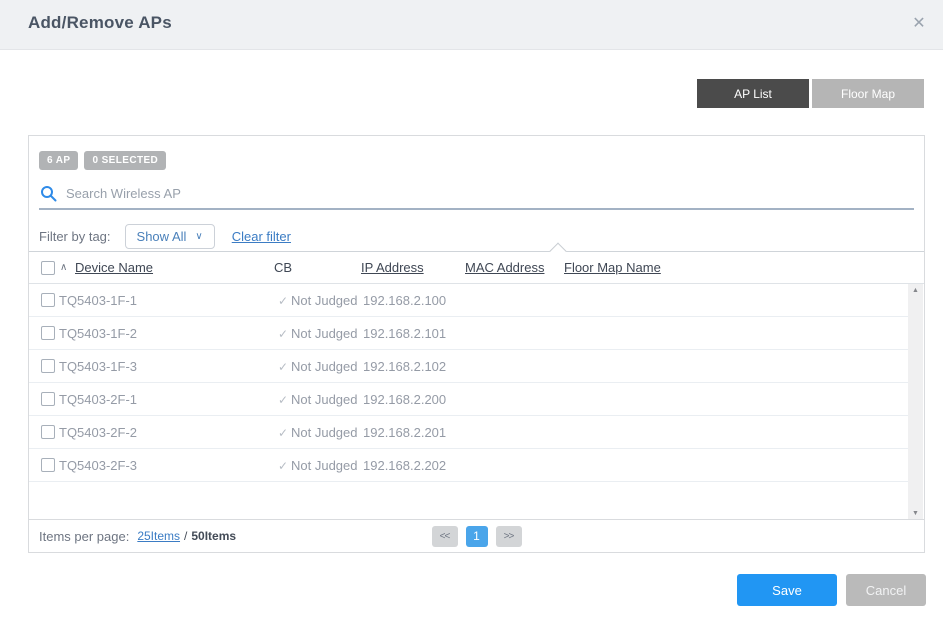  What do you see at coordinates (810, 93) in the screenshot?
I see `view-tabs: AP List Floor Map` at bounding box center [810, 93].